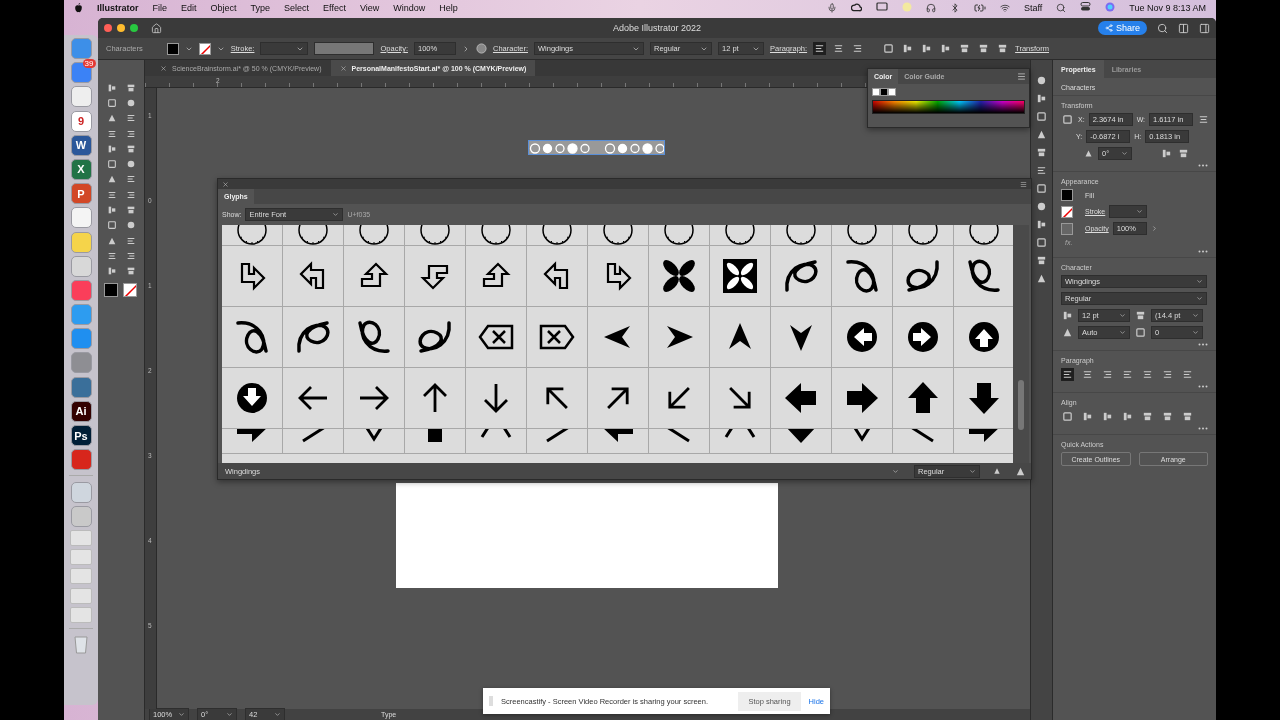  Describe the element at coordinates (881, 7) in the screenshot. I see `display-icon` at that location.